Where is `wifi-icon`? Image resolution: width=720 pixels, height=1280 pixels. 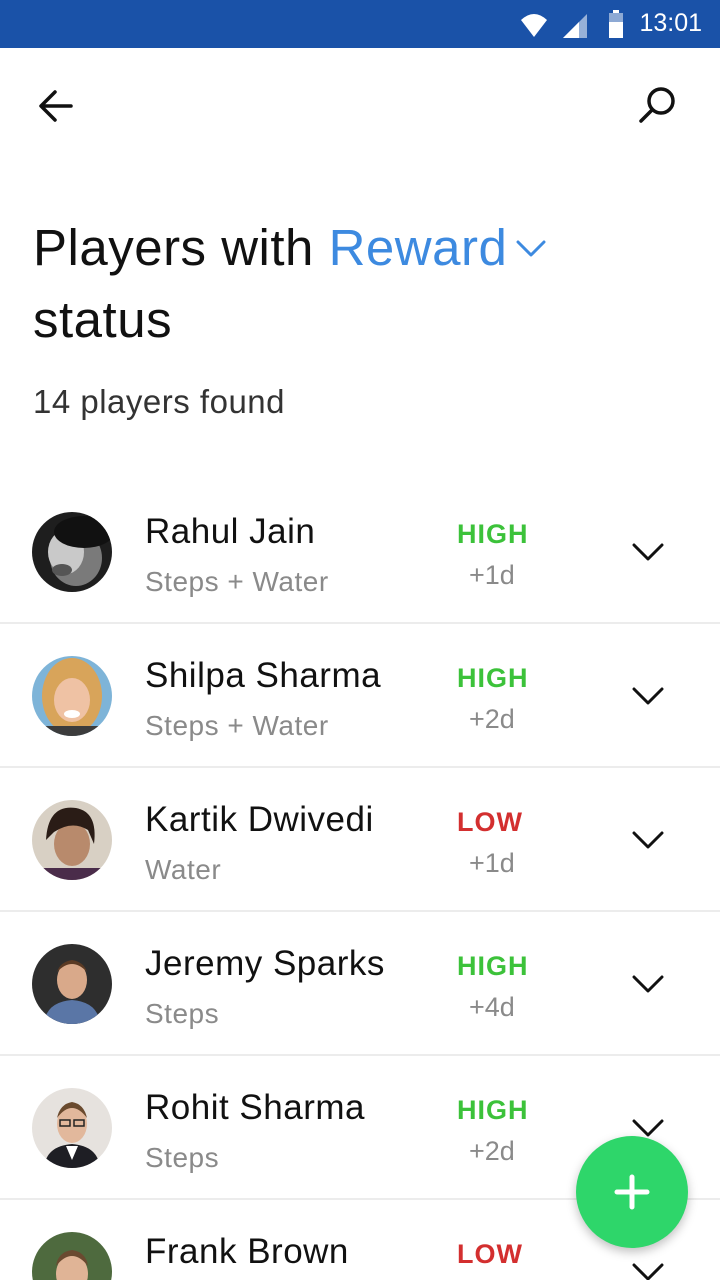 wifi-icon is located at coordinates (534, 25).